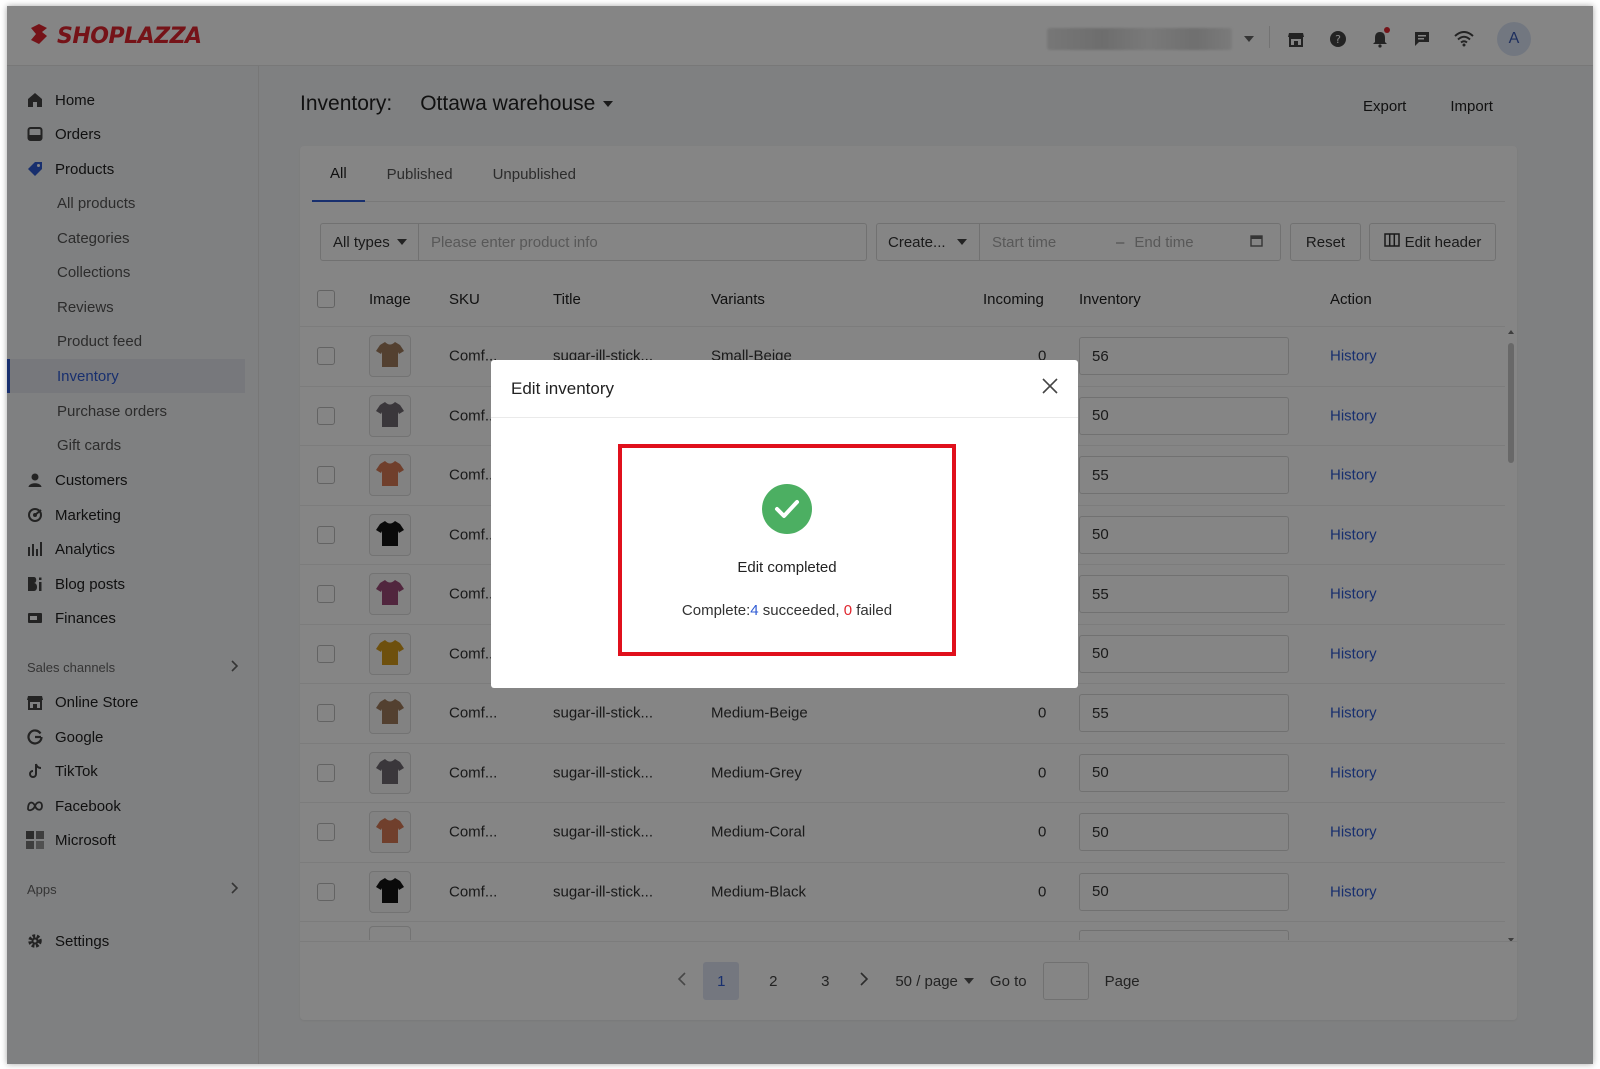 This screenshot has width=1600, height=1069. Describe the element at coordinates (787, 567) in the screenshot. I see `result-status: Edit completed` at that location.